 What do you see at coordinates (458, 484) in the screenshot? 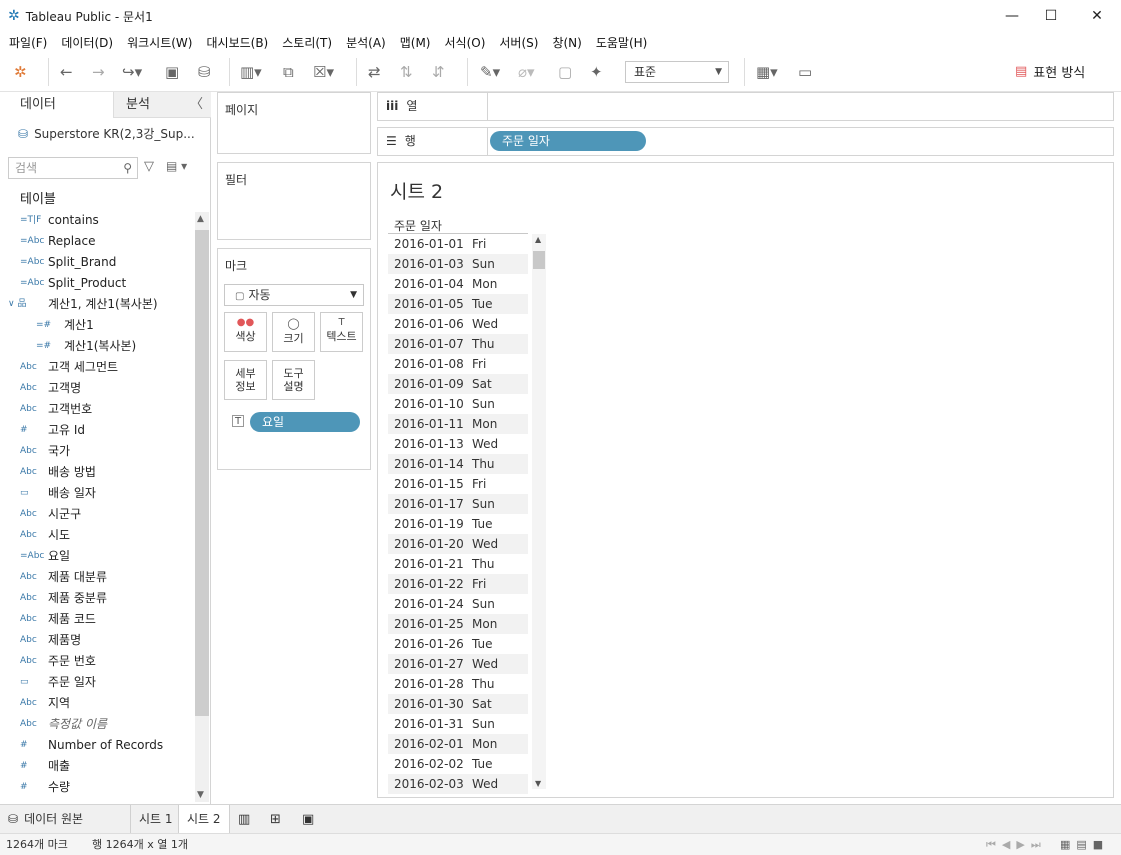
I see `table-row: 2016-01-15 Fri` at bounding box center [458, 484].